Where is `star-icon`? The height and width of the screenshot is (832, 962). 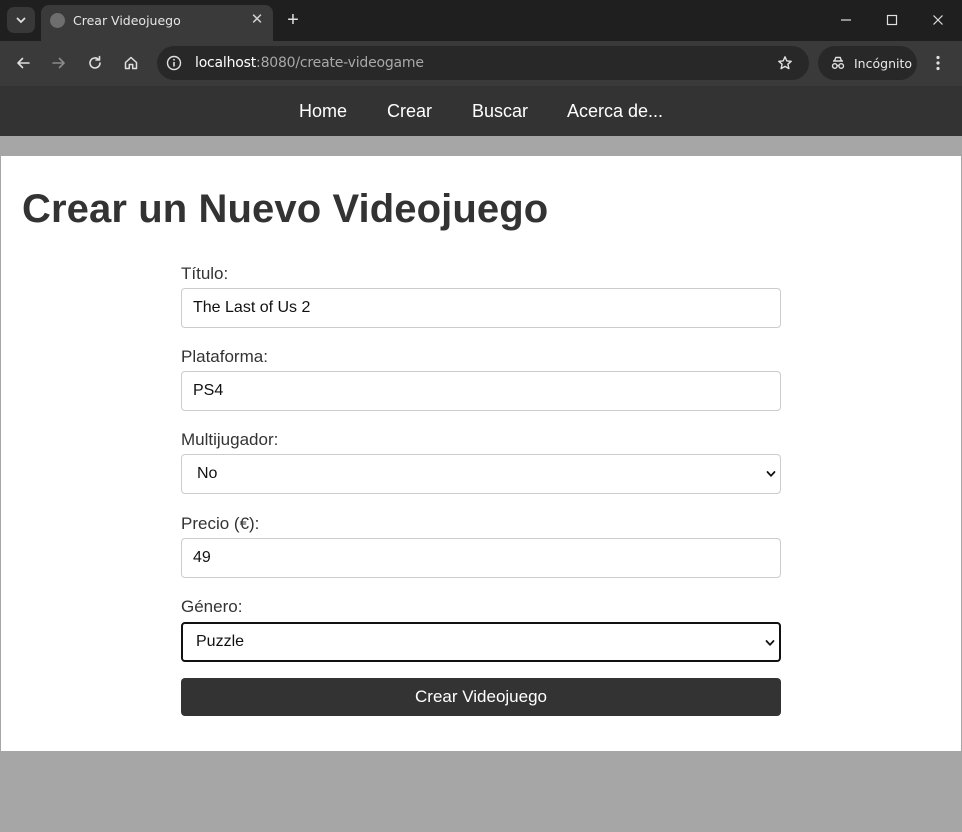 star-icon is located at coordinates (785, 63).